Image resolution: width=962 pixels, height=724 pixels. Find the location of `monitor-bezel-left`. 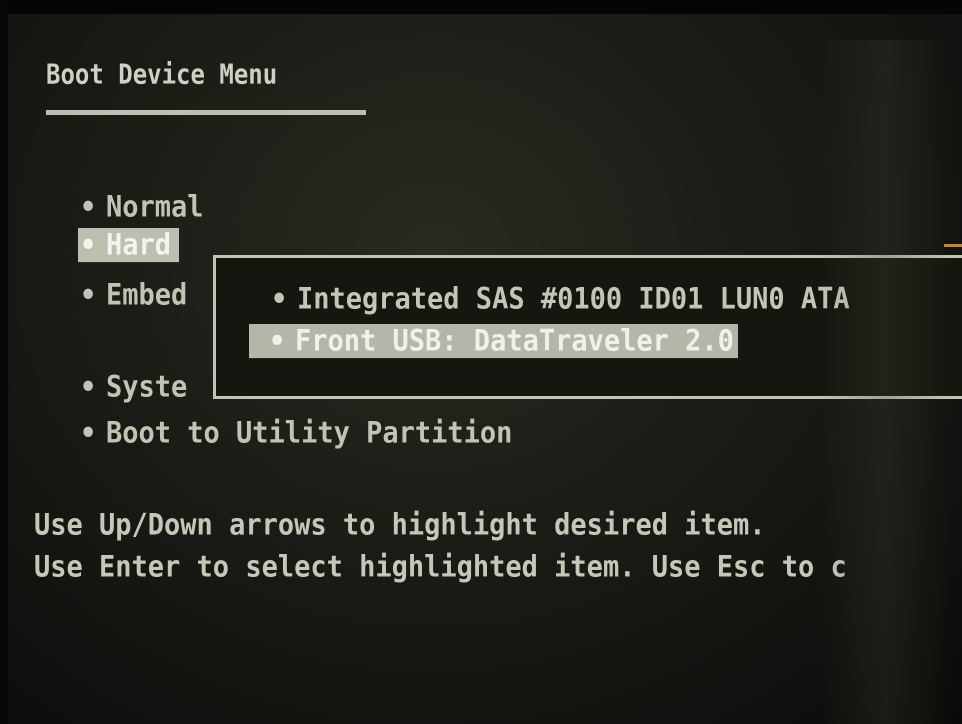

monitor-bezel-left is located at coordinates (4, 362).